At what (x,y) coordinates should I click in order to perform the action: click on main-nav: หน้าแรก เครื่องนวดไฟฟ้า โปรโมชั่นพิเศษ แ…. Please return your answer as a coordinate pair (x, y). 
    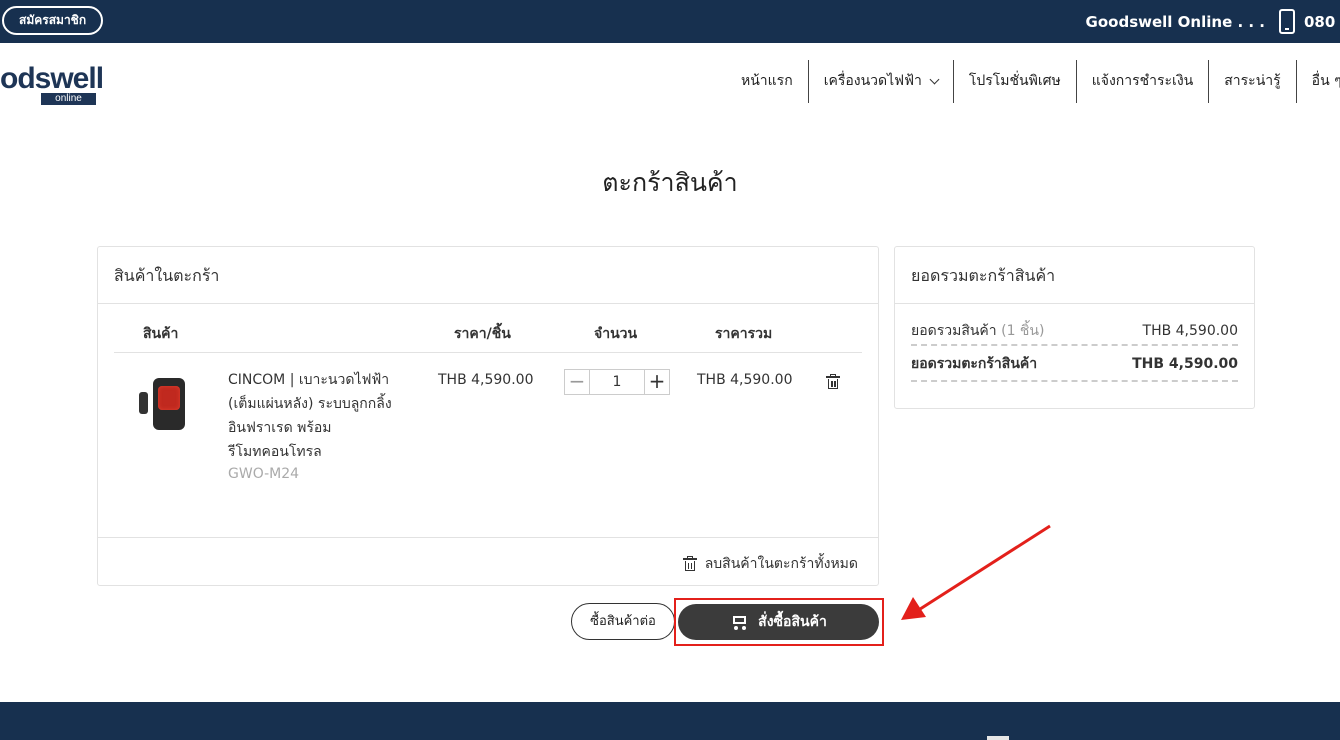
    Looking at the image, I should click on (1033, 81).